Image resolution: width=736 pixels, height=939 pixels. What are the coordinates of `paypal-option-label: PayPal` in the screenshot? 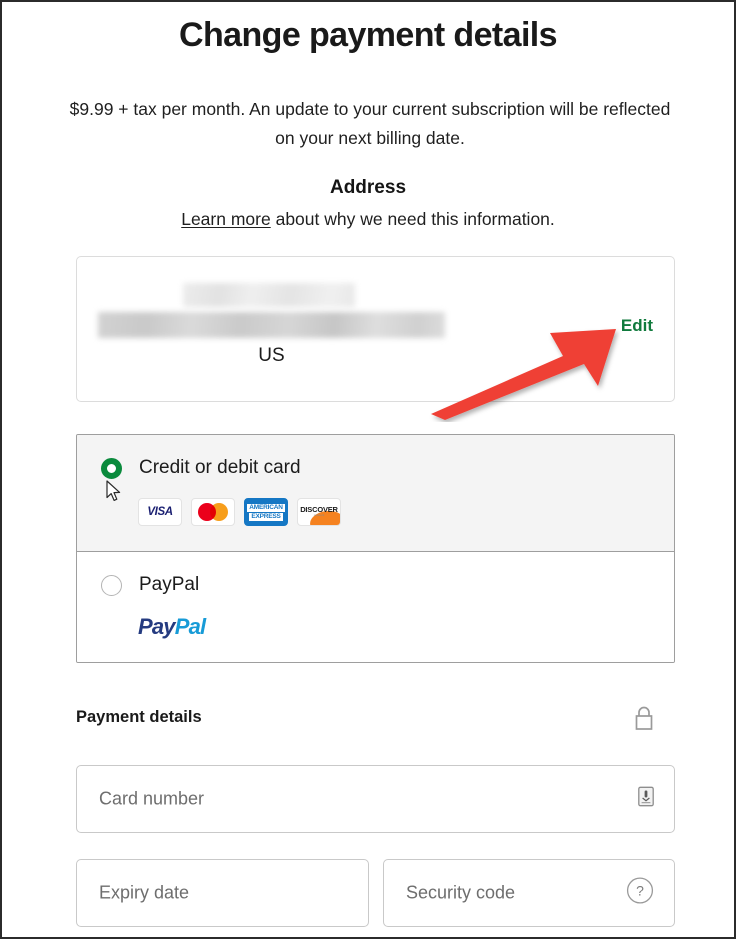 It's located at (169, 584).